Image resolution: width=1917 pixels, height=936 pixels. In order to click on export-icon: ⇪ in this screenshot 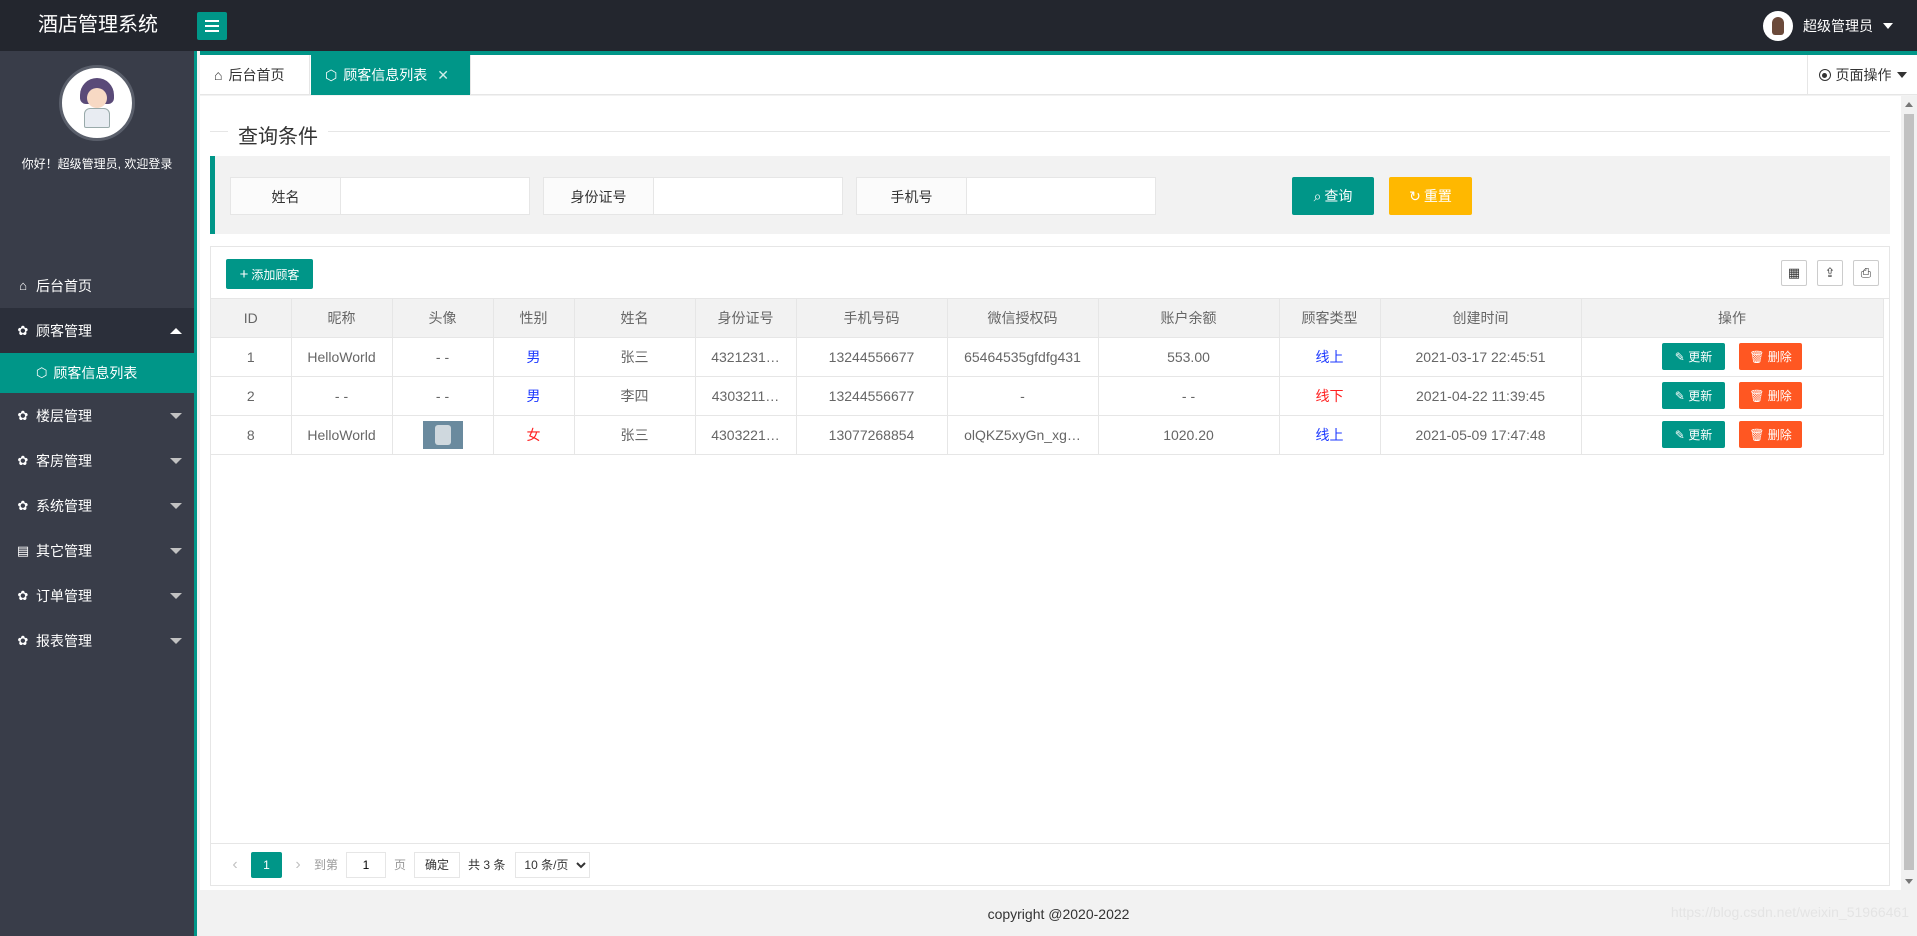, I will do `click(1830, 273)`.